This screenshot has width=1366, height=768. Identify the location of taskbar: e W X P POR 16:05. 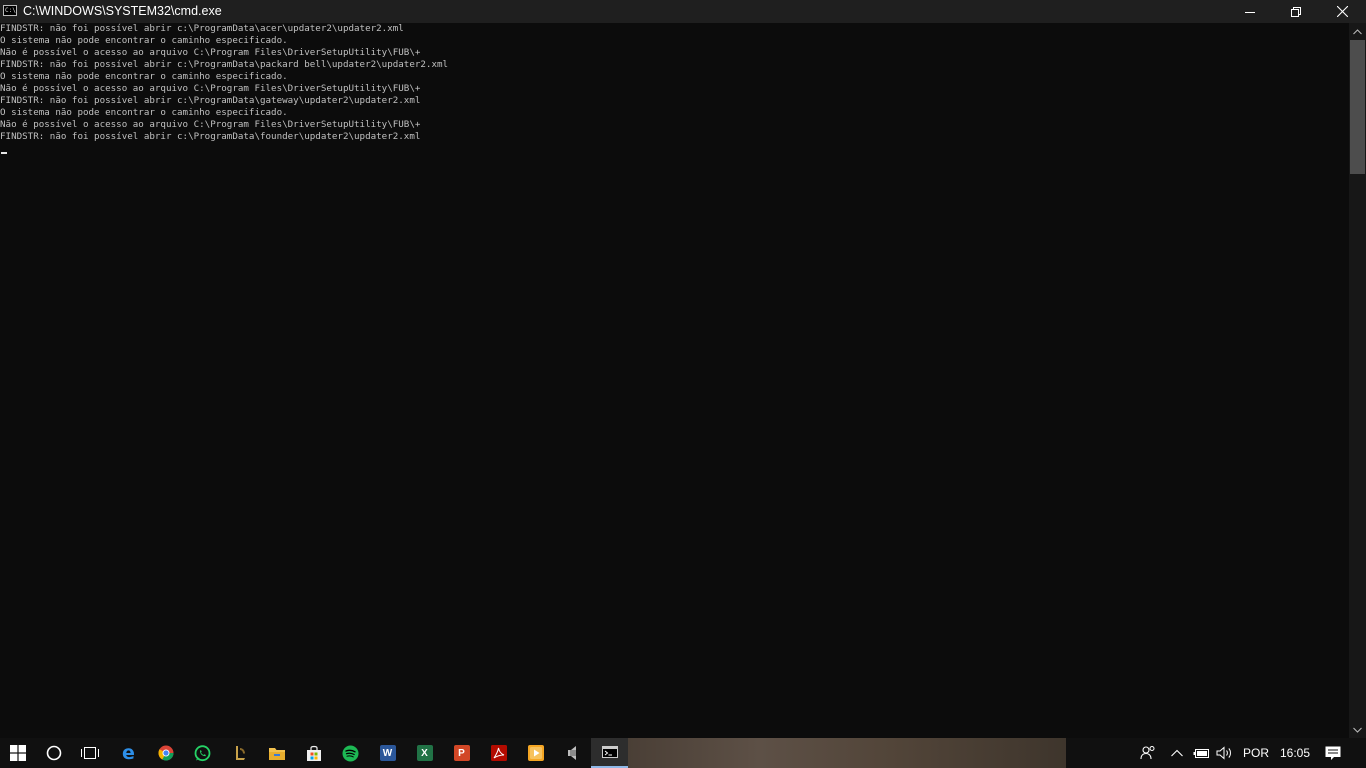
(683, 753).